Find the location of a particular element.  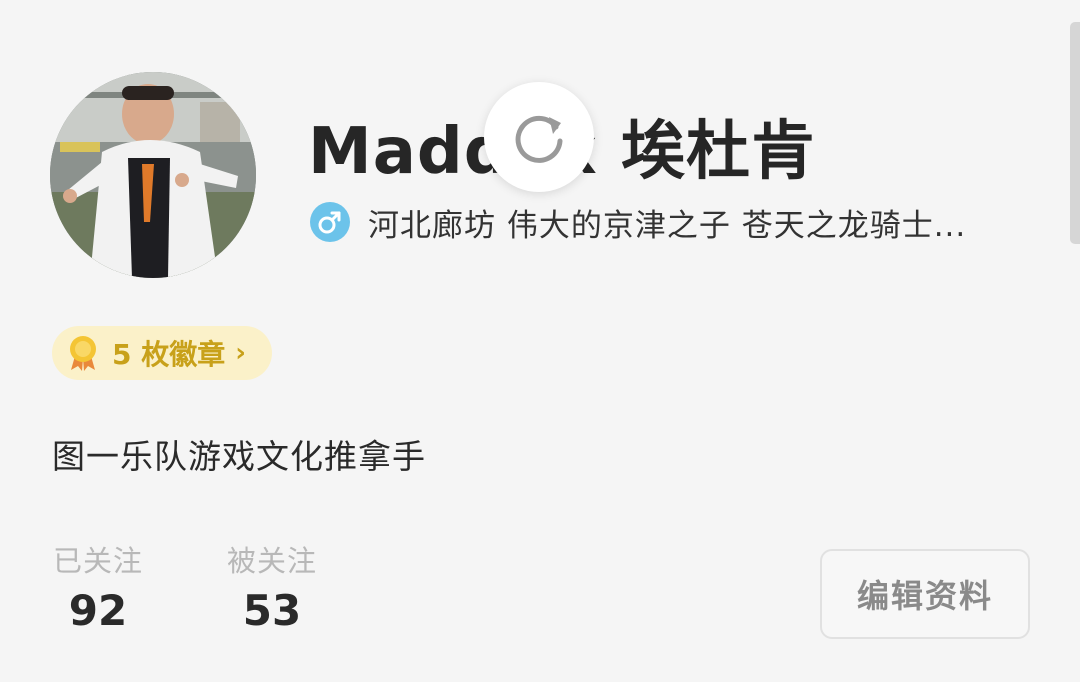

badges-count-label: 5 枚徽章 is located at coordinates (169, 354).